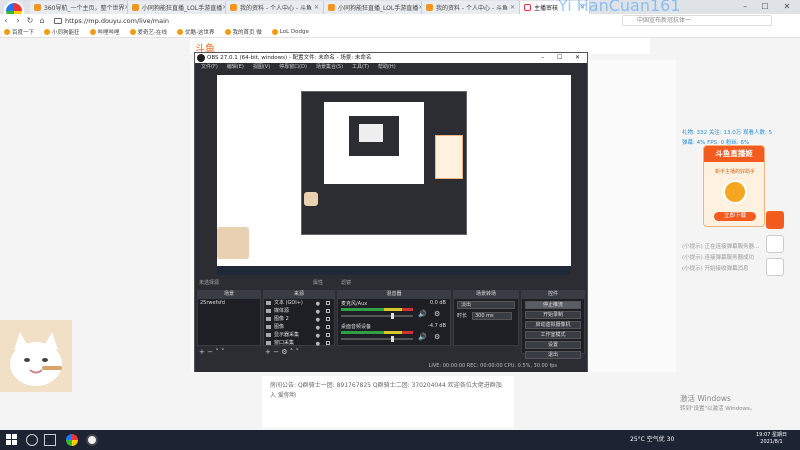  I want to click on bookmark-item: 百度一下, so click(19, 32).